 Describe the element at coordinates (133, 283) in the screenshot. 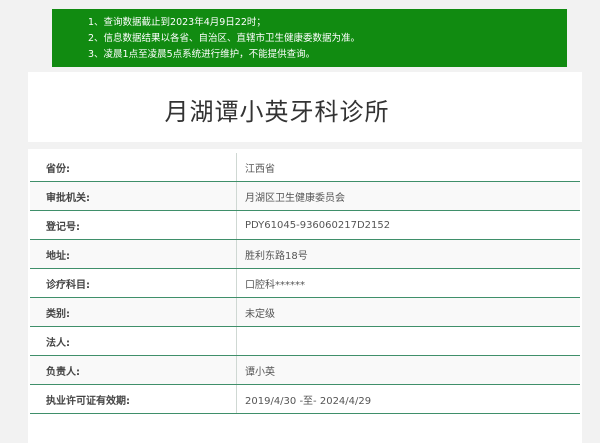

I see `row-label-department: 诊疗科目:` at that location.